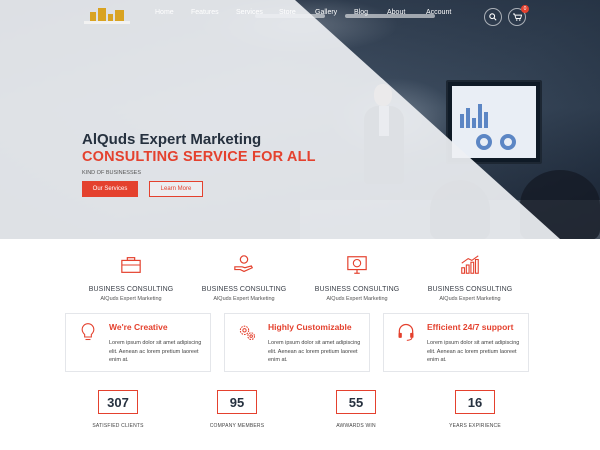  I want to click on site-logo, so click(107, 15).